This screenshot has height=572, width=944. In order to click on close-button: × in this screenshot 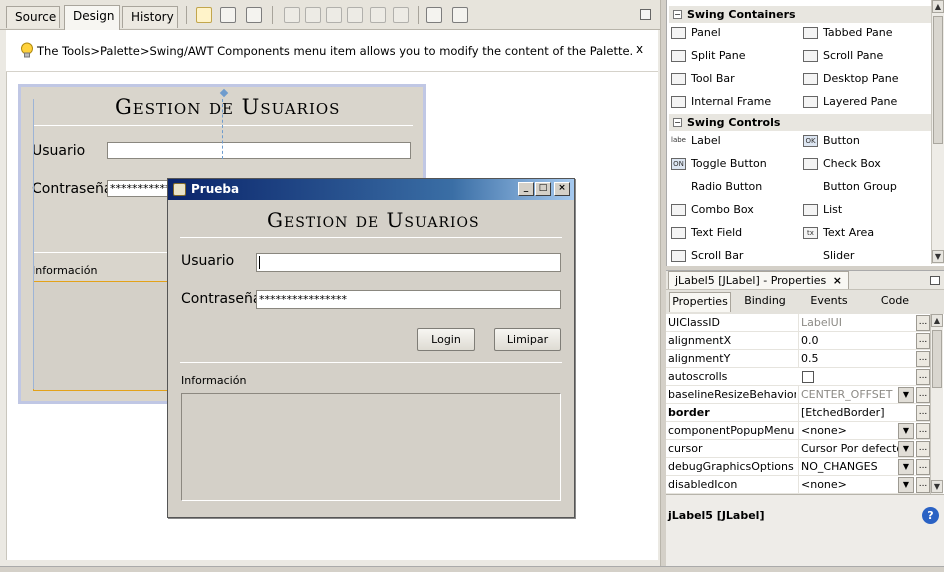, I will do `click(562, 189)`.